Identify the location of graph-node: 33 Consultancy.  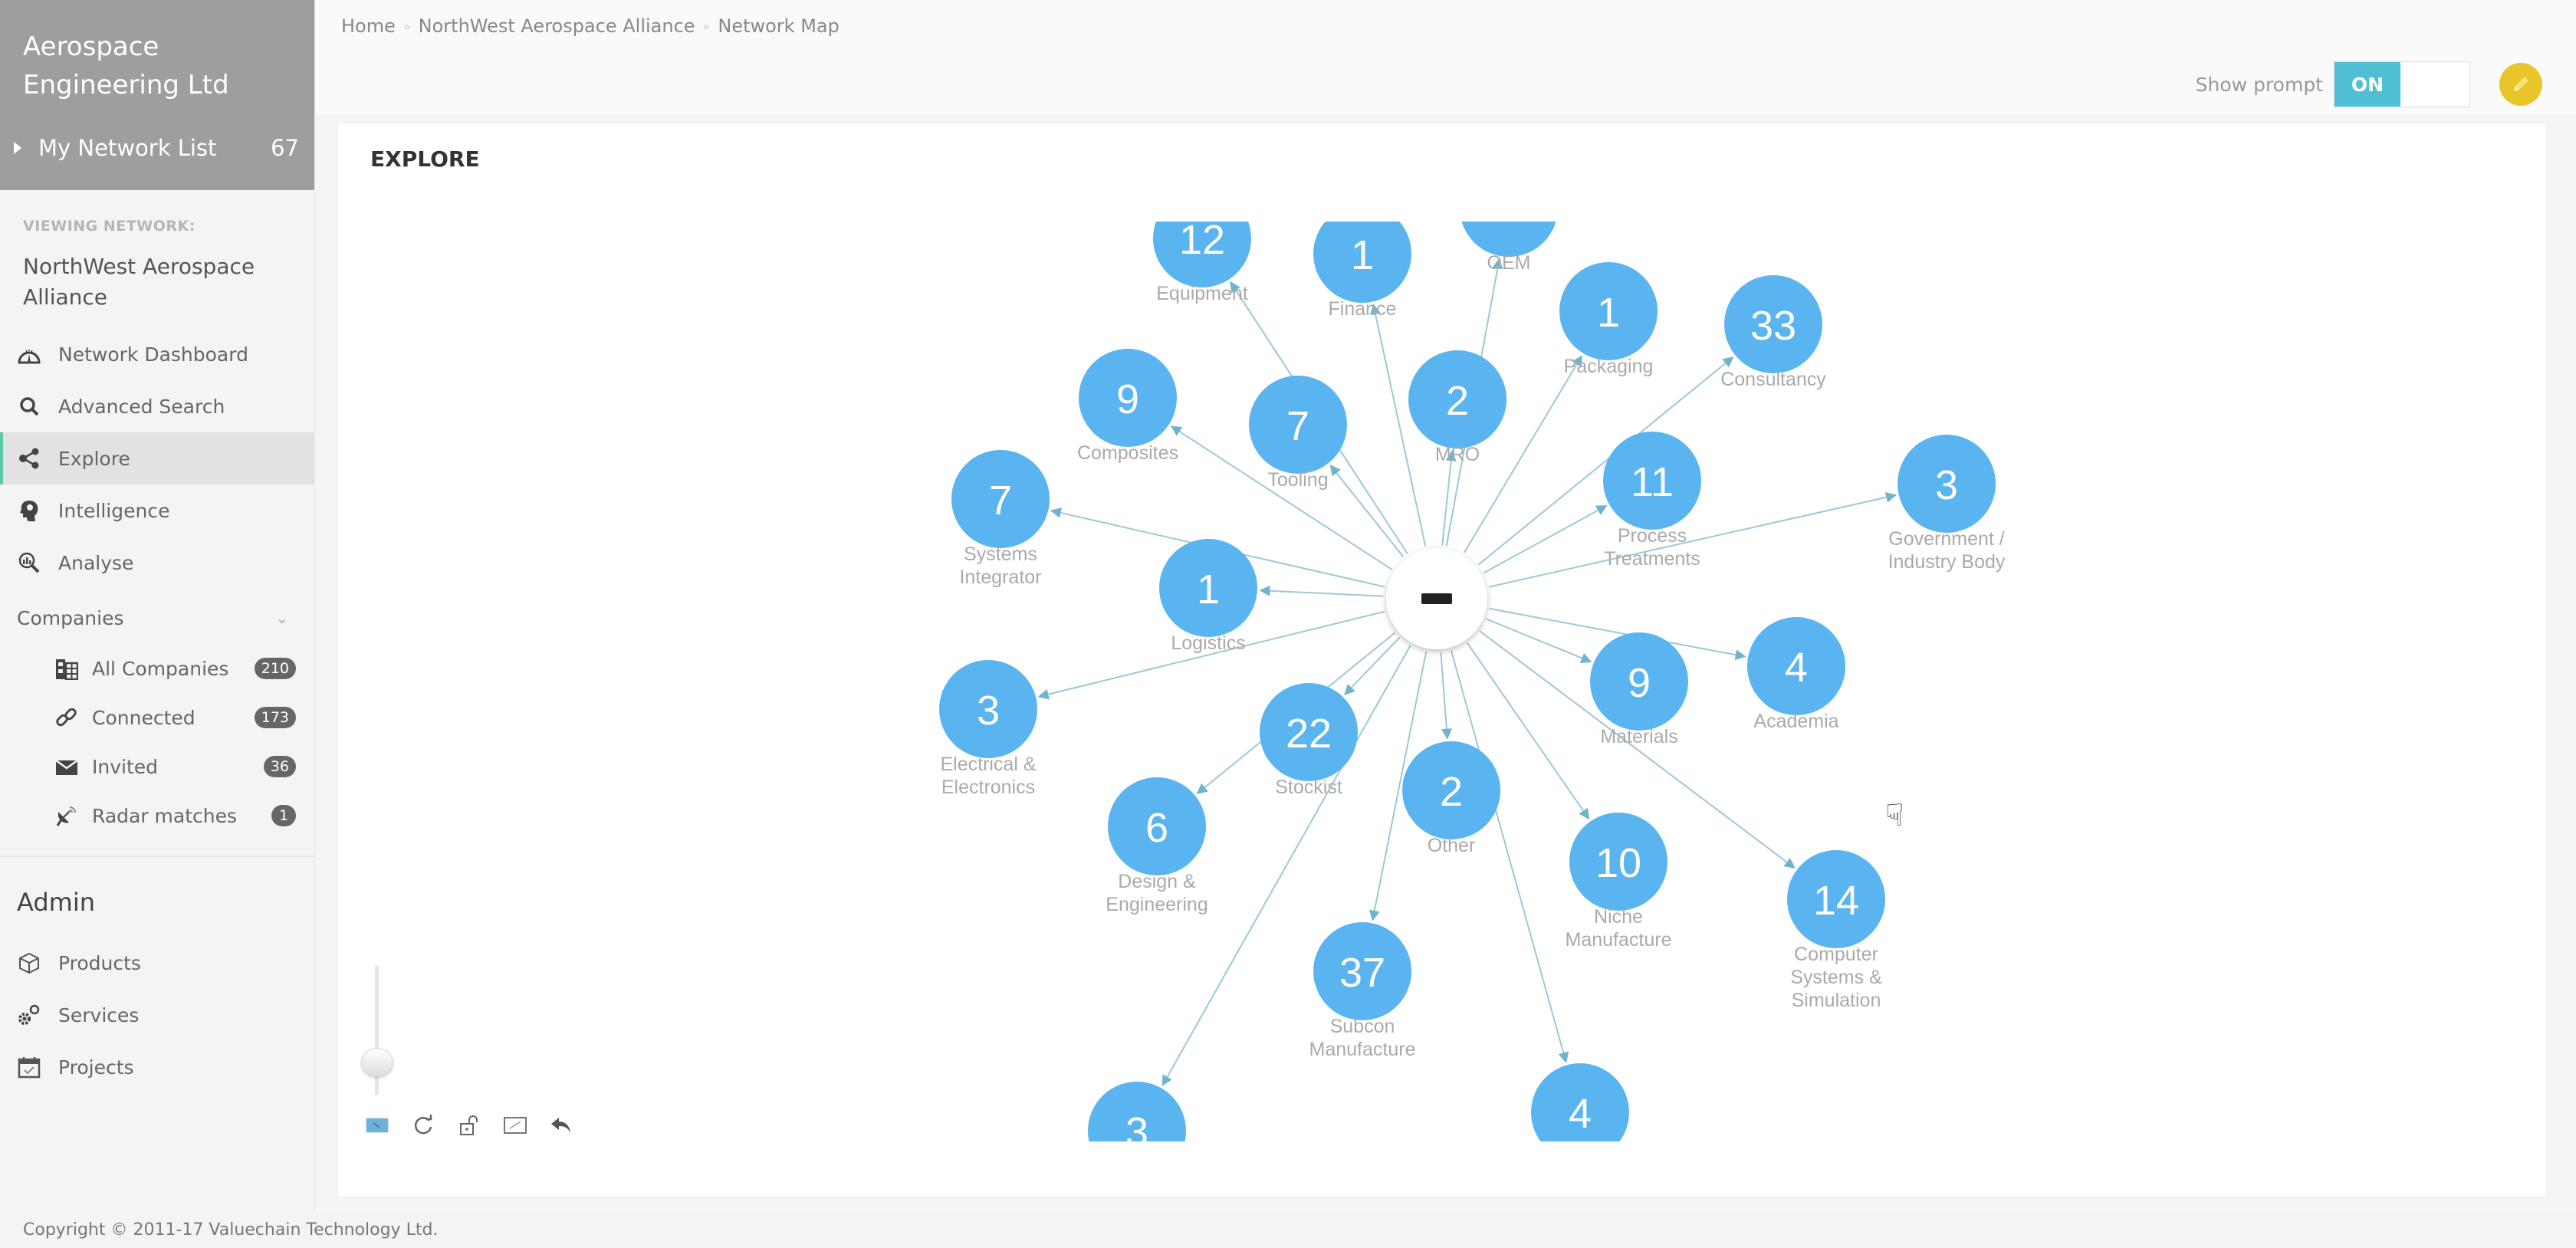
(1773, 332).